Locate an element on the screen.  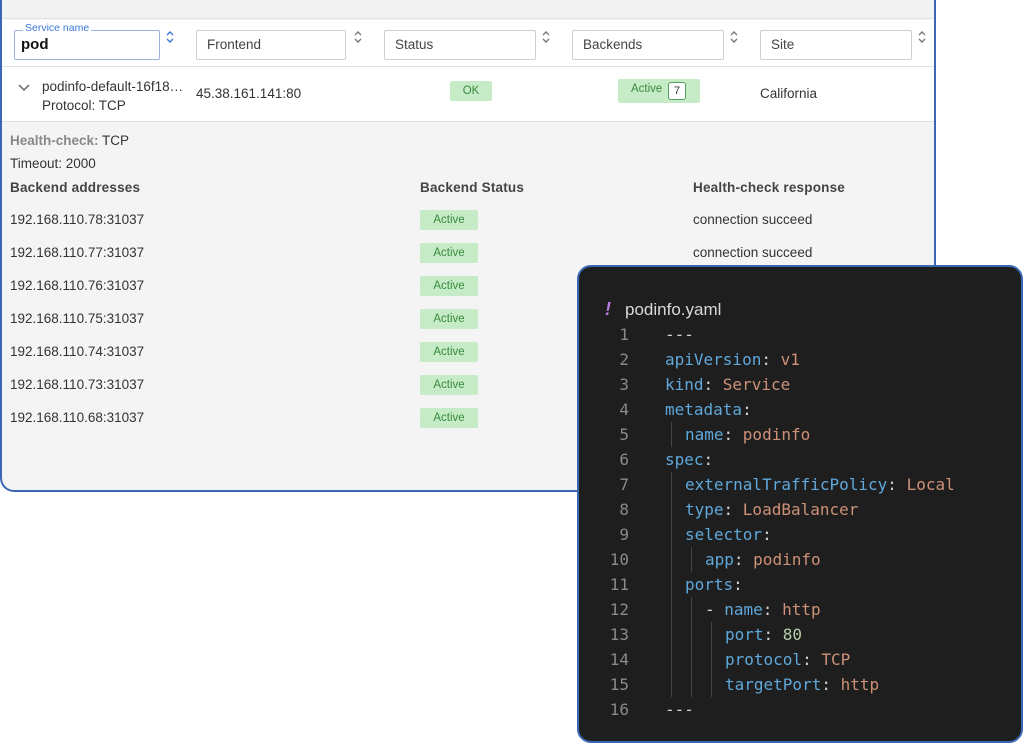
line-number: 6 is located at coordinates (624, 459).